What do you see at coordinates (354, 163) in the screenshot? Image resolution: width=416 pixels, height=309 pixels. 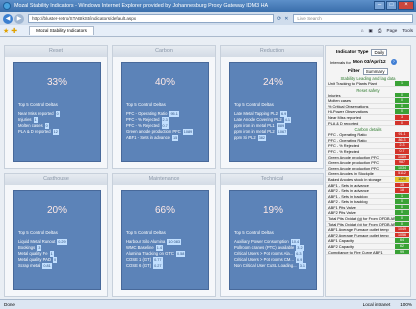 I see `indicator-label: Green Anode production PFC` at bounding box center [354, 163].